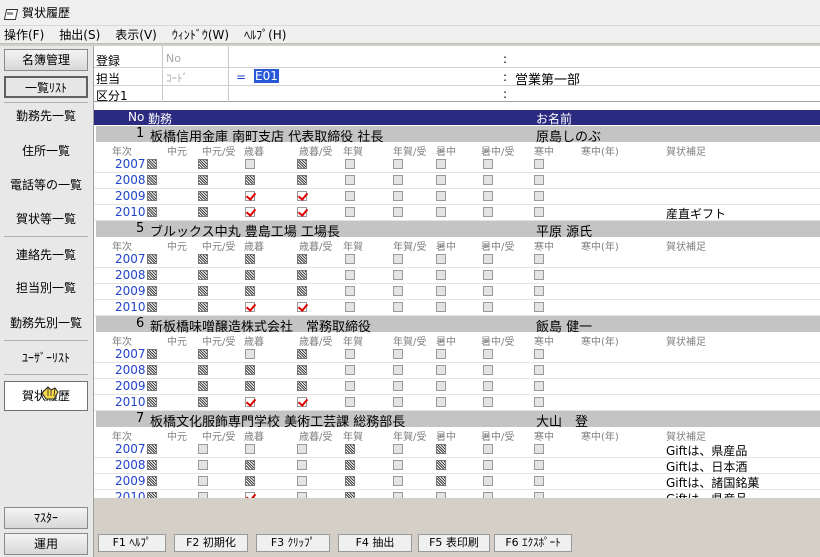  What do you see at coordinates (457, 482) in the screenshot?
I see `year-row: 2009 Giftは、諸国銘菓` at bounding box center [457, 482].